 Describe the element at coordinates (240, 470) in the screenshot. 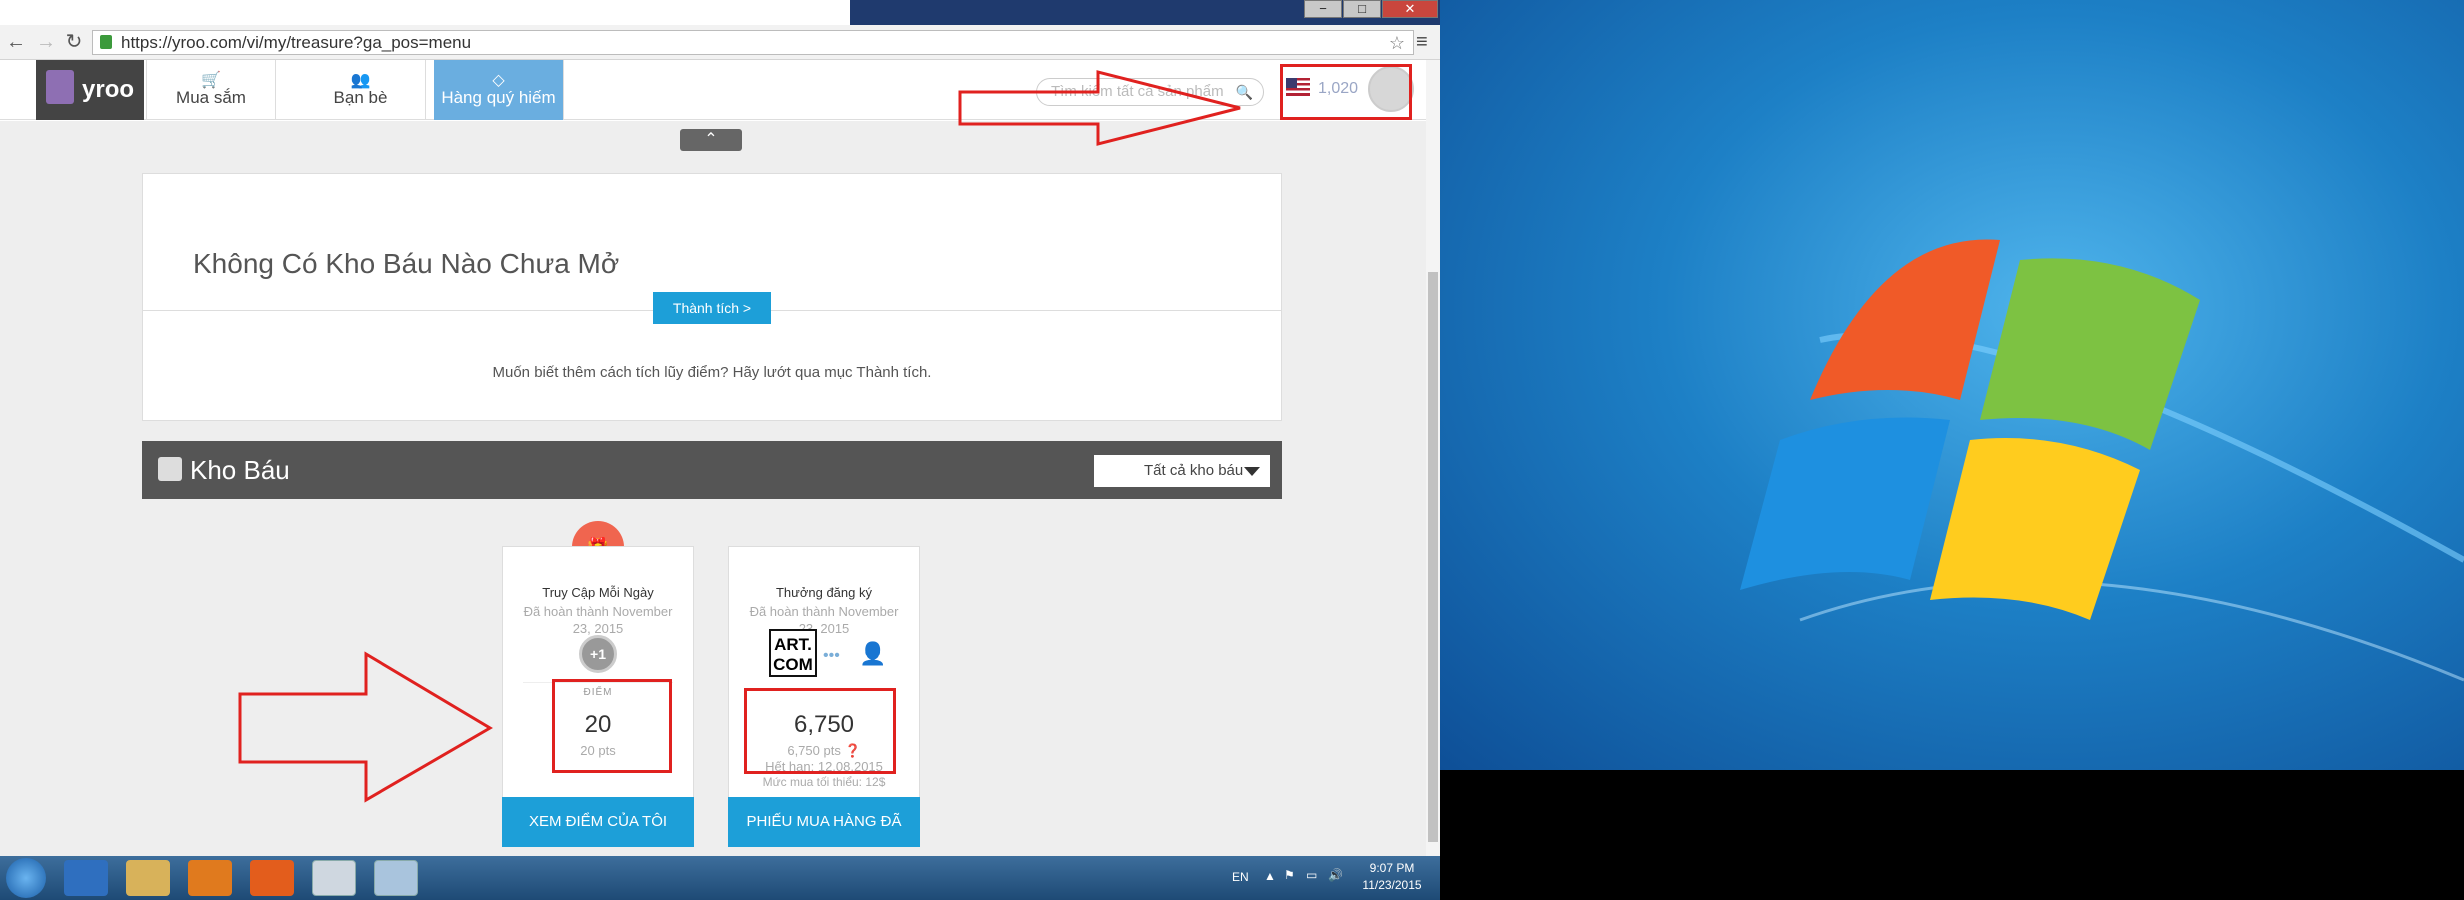

I see `treasure-title: Kho Báu` at that location.